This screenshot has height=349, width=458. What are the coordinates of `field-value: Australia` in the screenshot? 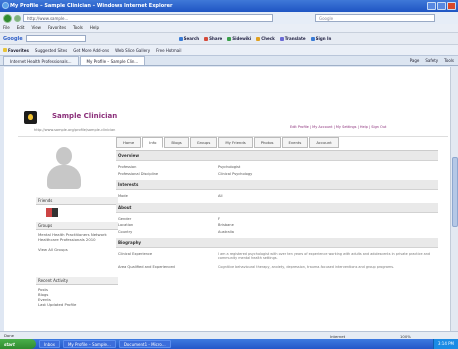 It's located at (226, 231).